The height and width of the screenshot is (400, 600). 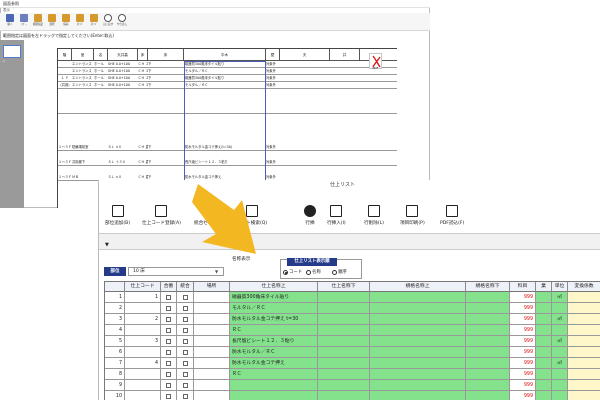 What do you see at coordinates (115, 385) in the screenshot?
I see `grid-cell-n: 9` at bounding box center [115, 385].